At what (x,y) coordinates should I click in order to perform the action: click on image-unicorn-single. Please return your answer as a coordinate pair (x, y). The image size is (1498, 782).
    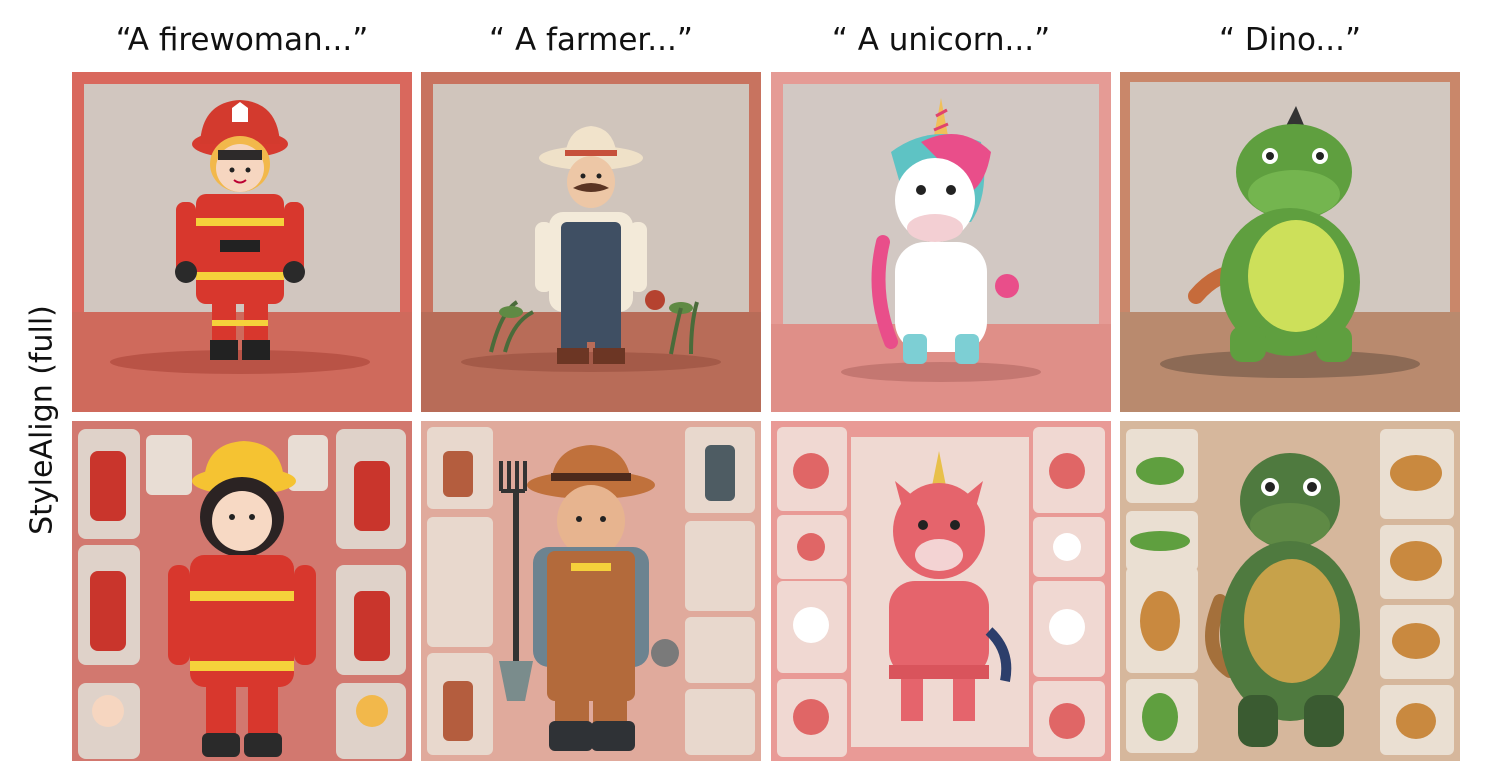
    Looking at the image, I should click on (941, 242).